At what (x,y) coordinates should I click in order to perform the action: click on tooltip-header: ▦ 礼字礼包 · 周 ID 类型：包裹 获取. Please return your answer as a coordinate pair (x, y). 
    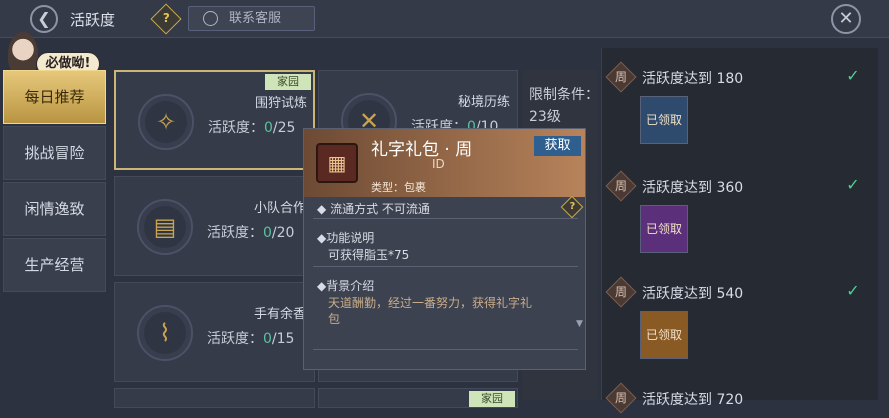
    Looking at the image, I should click on (444, 163).